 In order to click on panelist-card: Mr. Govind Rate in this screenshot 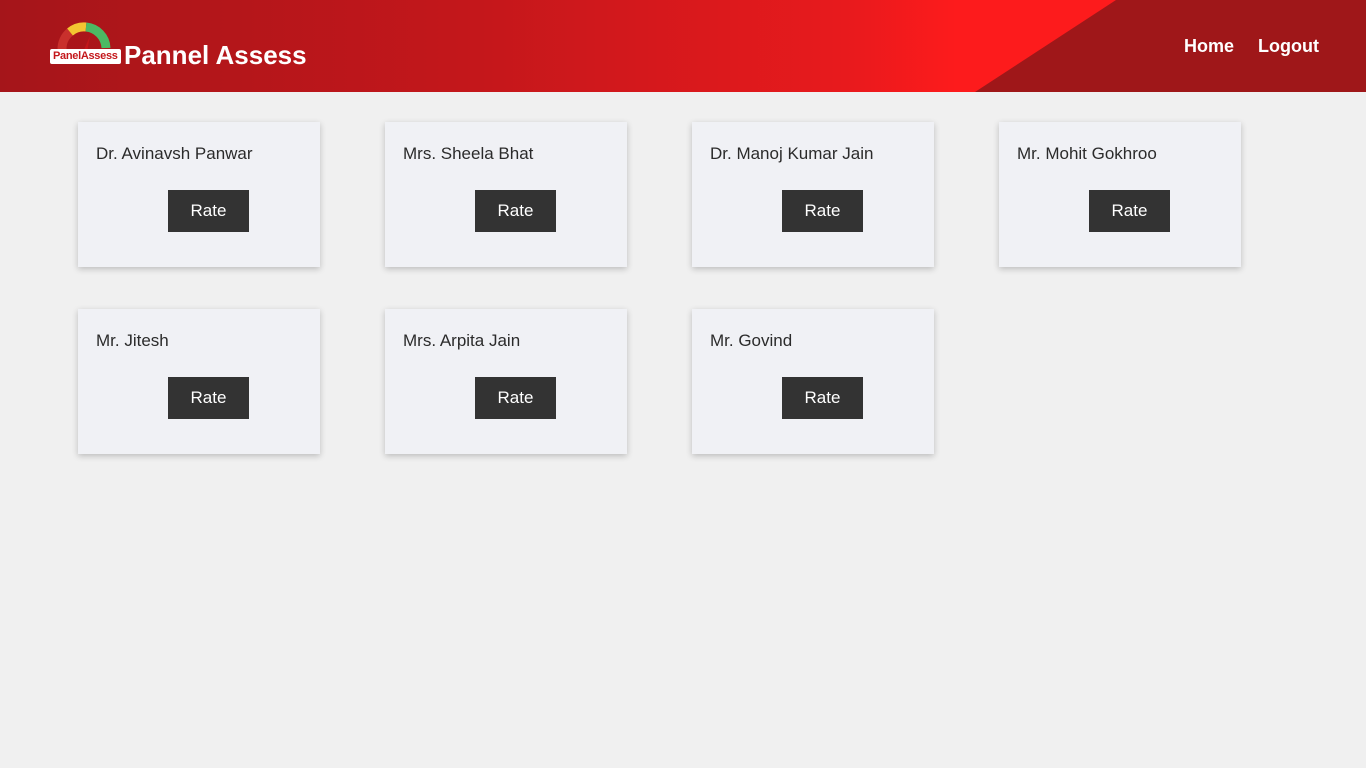, I will do `click(813, 381)`.